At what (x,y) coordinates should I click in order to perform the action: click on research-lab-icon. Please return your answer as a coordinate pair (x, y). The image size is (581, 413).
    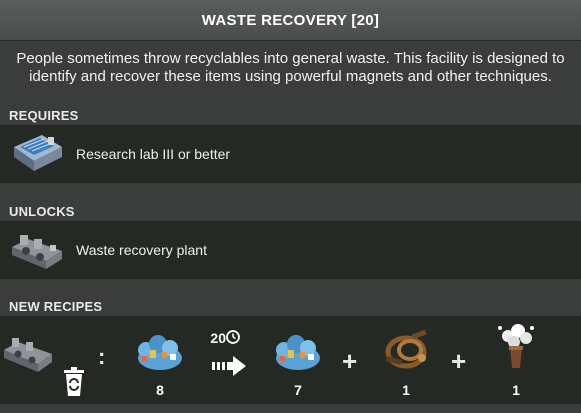
    Looking at the image, I should click on (37, 154).